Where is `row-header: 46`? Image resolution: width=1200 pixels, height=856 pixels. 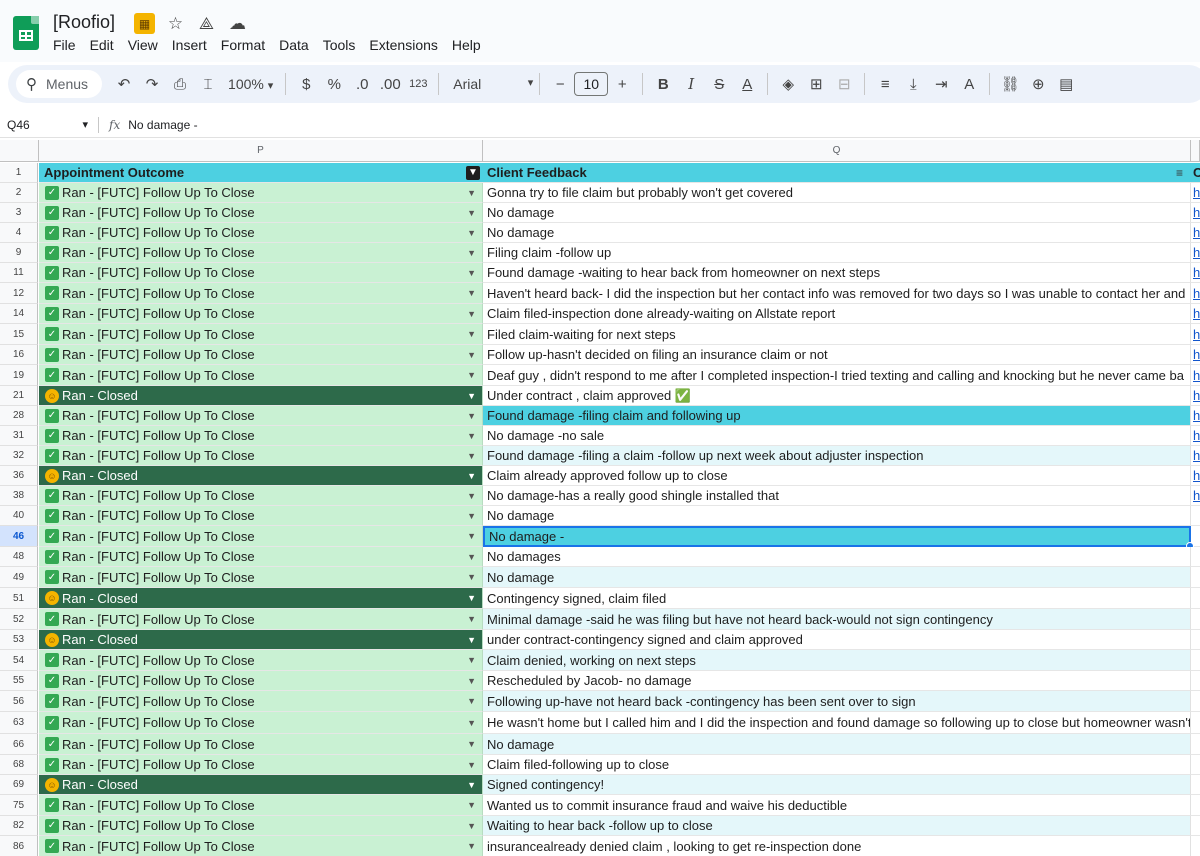 row-header: 46 is located at coordinates (19, 536).